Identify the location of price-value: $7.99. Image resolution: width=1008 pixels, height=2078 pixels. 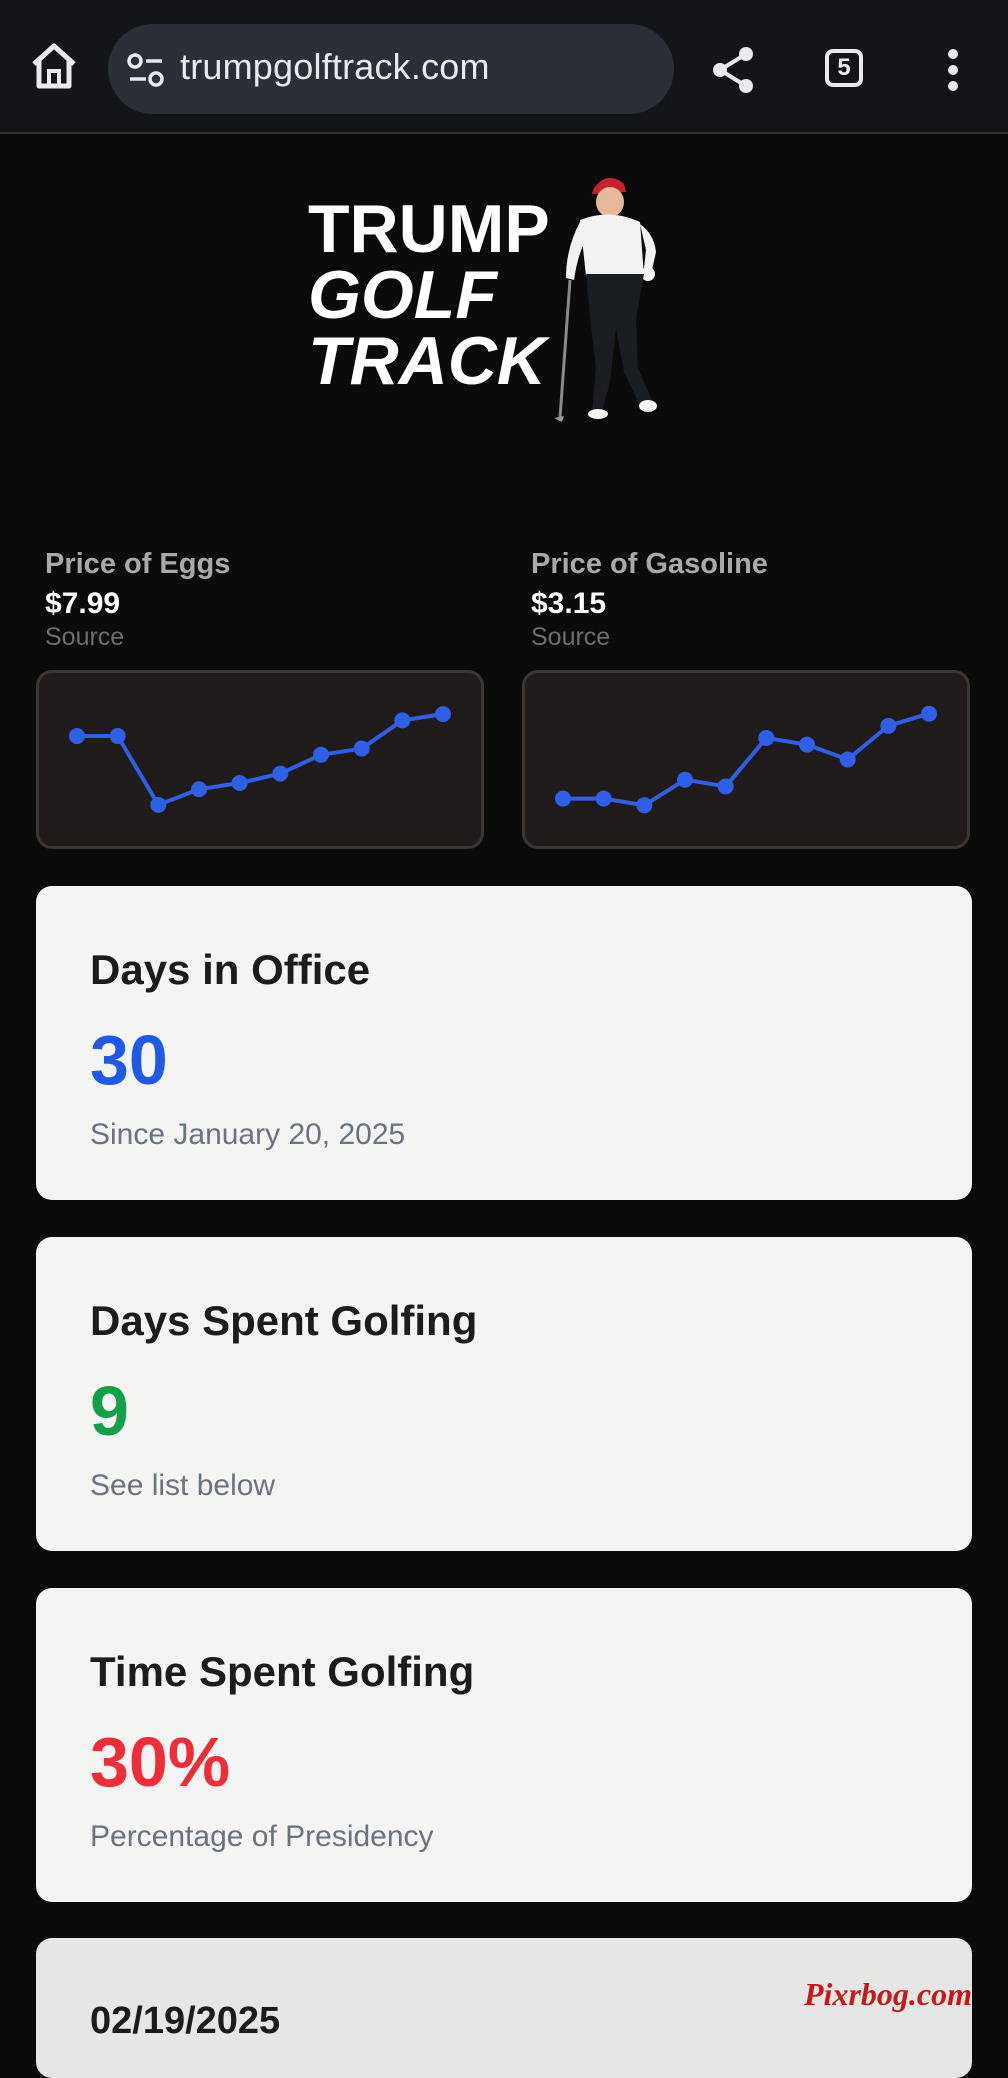
(83, 603).